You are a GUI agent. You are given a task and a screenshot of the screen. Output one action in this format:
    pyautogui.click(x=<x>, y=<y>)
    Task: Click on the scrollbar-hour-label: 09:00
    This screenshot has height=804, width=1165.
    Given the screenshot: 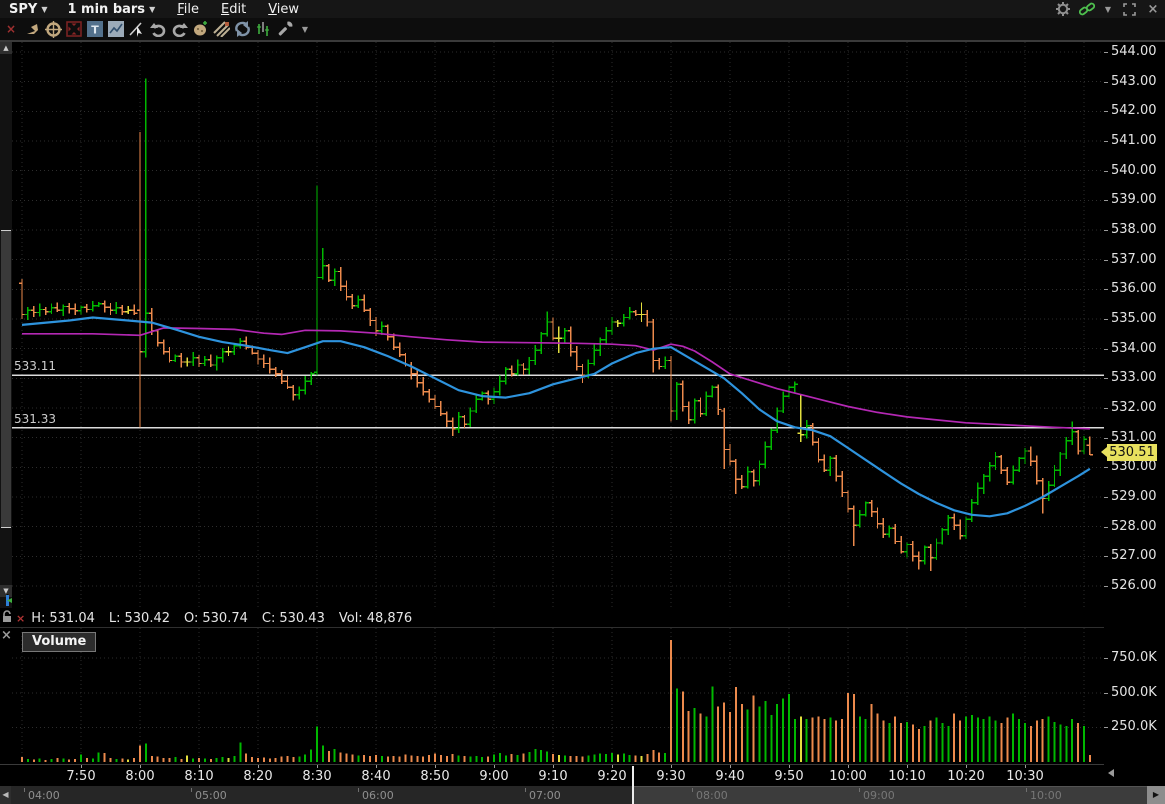 What is the action you would take?
    pyautogui.click(x=879, y=795)
    